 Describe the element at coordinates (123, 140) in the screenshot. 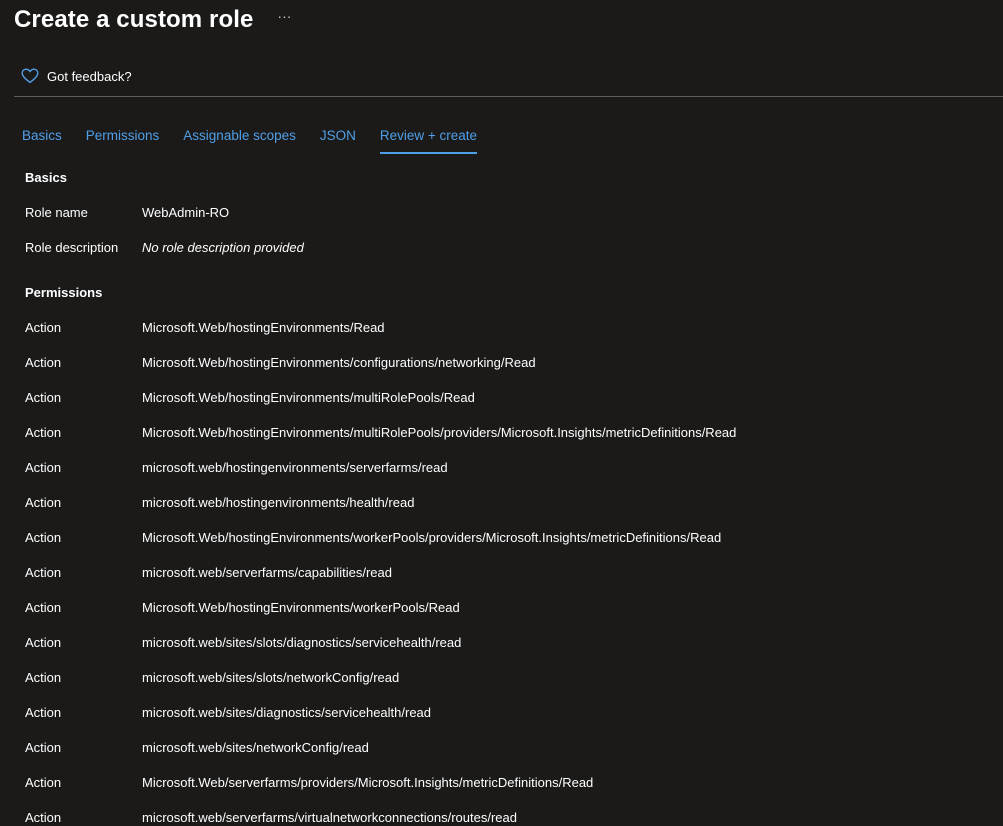

I see `tab-permissions: Permissions` at that location.